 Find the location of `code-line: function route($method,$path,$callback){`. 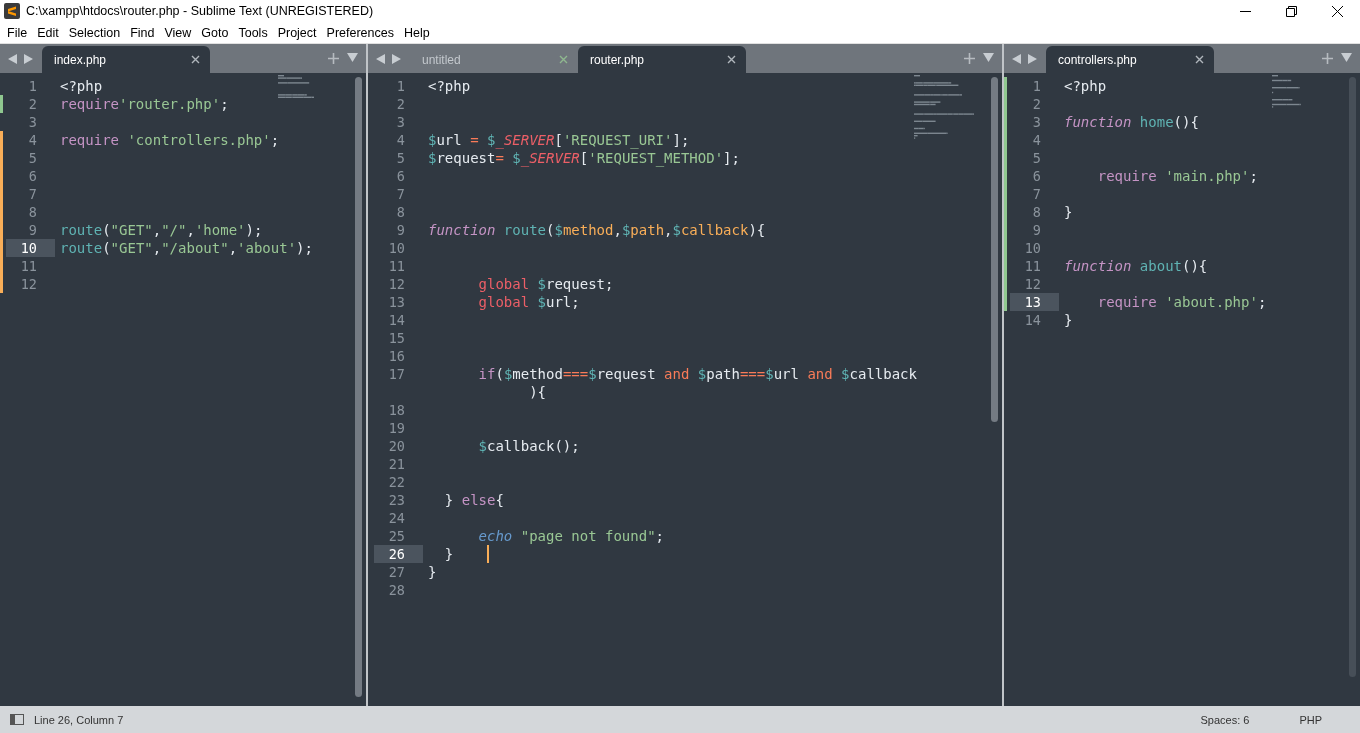

code-line: function route($method,$path,$callback){ is located at coordinates (596, 230).